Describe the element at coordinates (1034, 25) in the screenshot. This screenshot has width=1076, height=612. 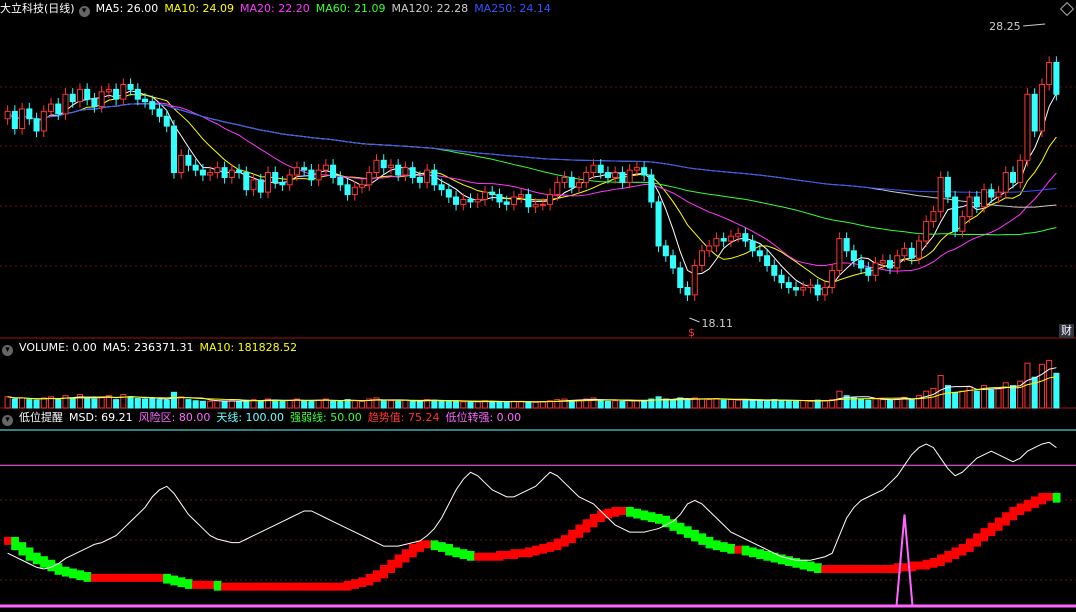
I see `high-price-arrow` at that location.